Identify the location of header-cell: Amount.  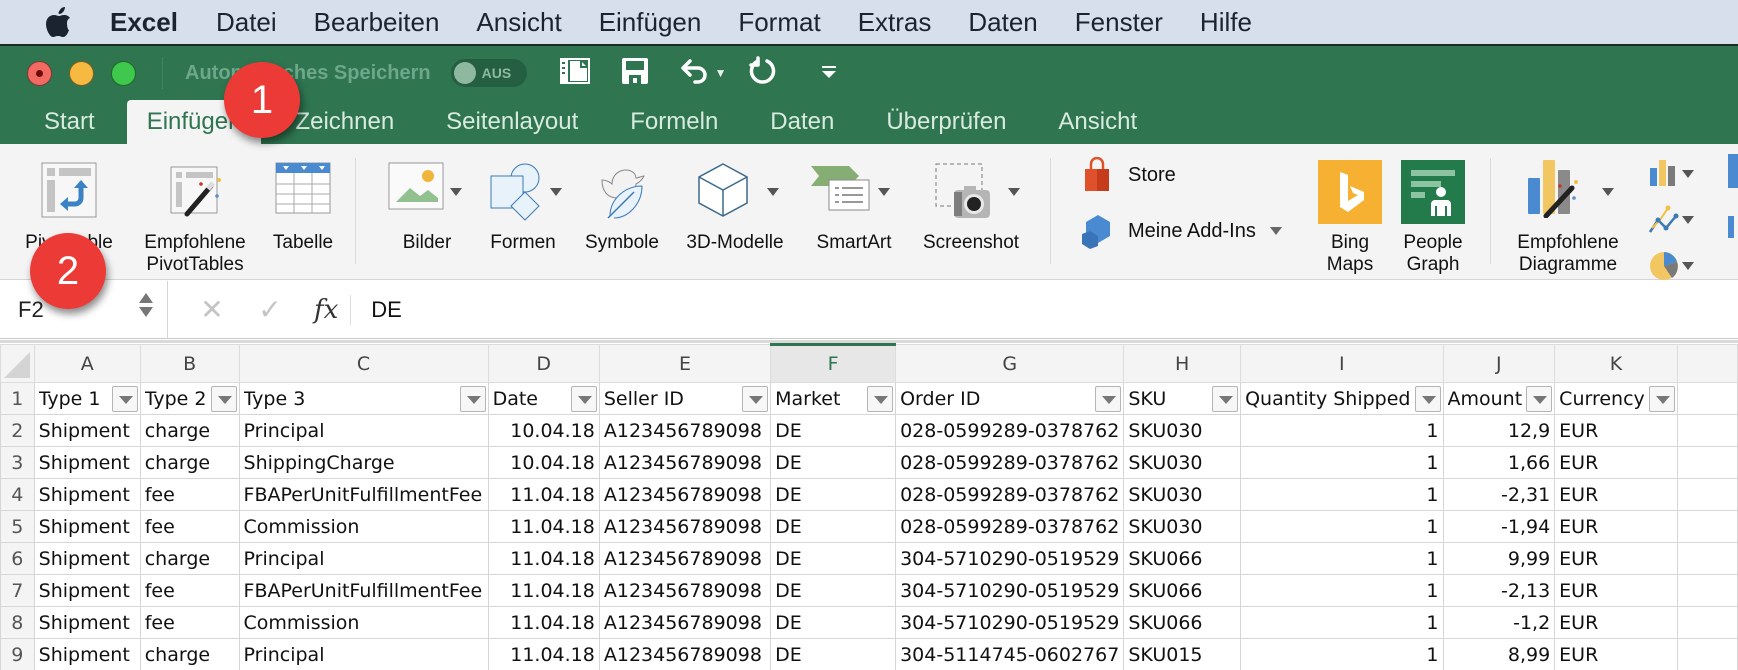
(1499, 398).